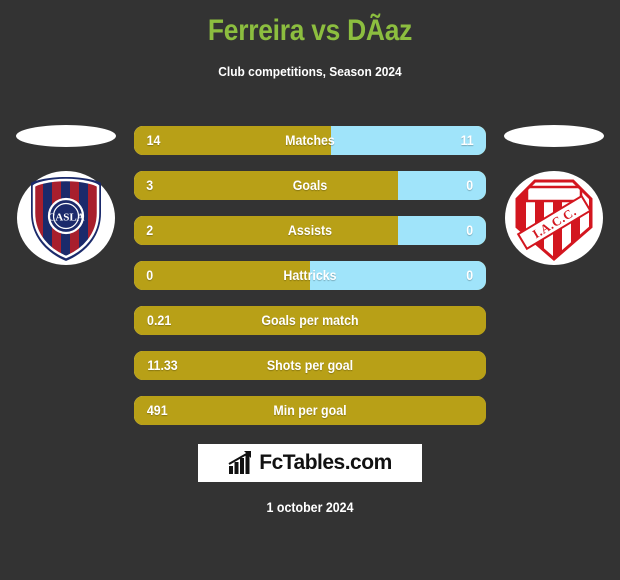 The image size is (620, 580). Describe the element at coordinates (240, 462) in the screenshot. I see `bar-chart-arrow-icon` at that location.